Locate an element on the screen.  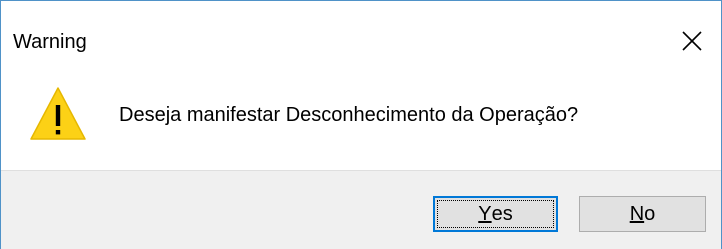
no-button-label: o is located at coordinates (650, 214).